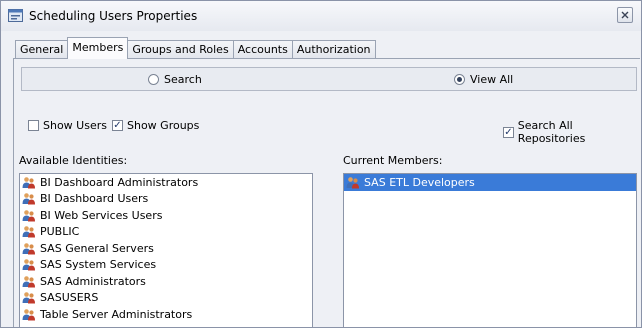 The width and height of the screenshot is (642, 328). I want to click on list-item: SASUSERS, so click(166, 298).